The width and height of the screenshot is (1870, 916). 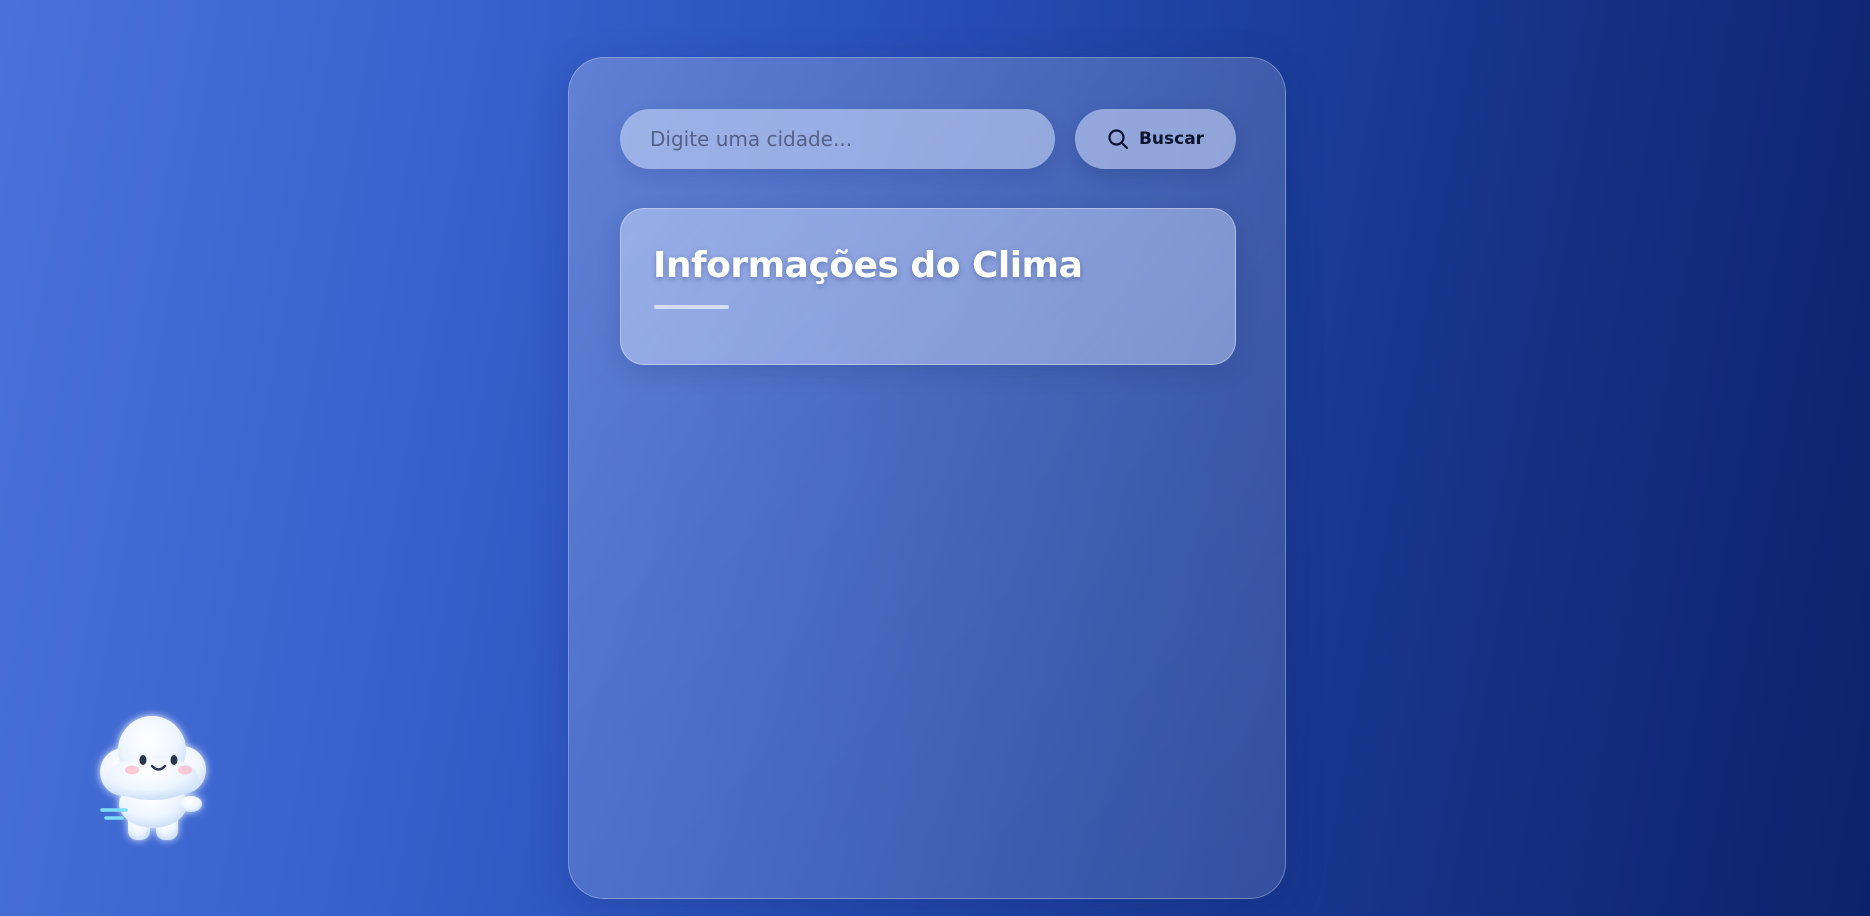 What do you see at coordinates (153, 776) in the screenshot?
I see `cloud-mascot-icon` at bounding box center [153, 776].